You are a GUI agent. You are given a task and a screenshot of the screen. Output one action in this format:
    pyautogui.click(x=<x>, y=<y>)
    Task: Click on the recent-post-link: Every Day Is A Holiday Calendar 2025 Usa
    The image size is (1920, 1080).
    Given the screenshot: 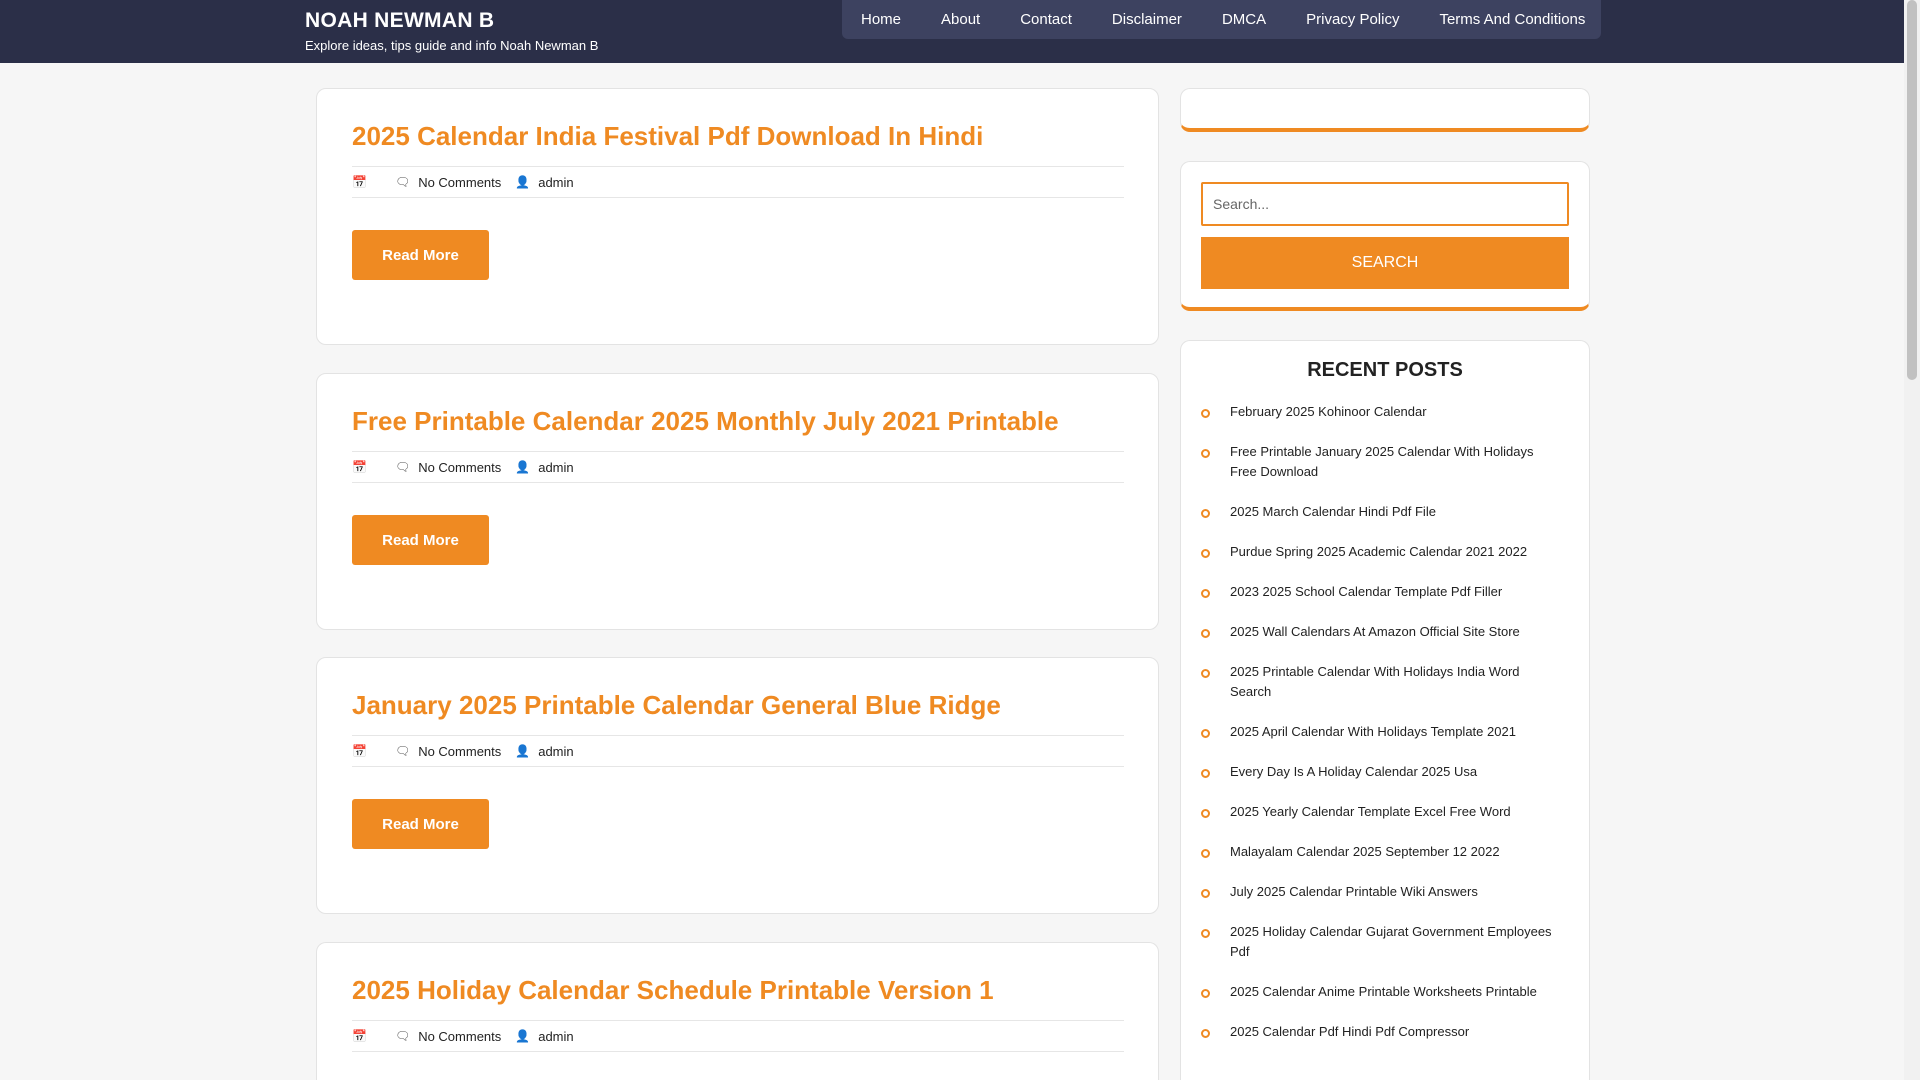 What is the action you would take?
    pyautogui.click(x=1353, y=772)
    